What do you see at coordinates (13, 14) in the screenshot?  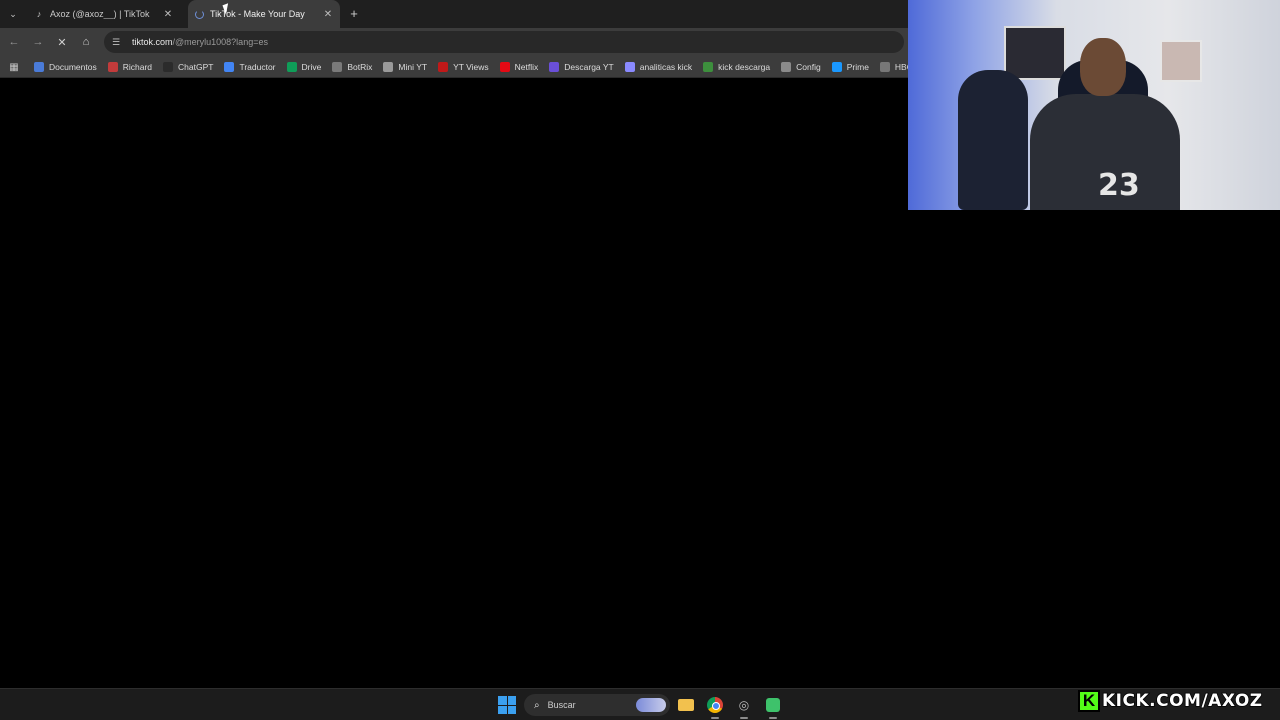 I see `tab-search-chevron-icon: ⌄` at bounding box center [13, 14].